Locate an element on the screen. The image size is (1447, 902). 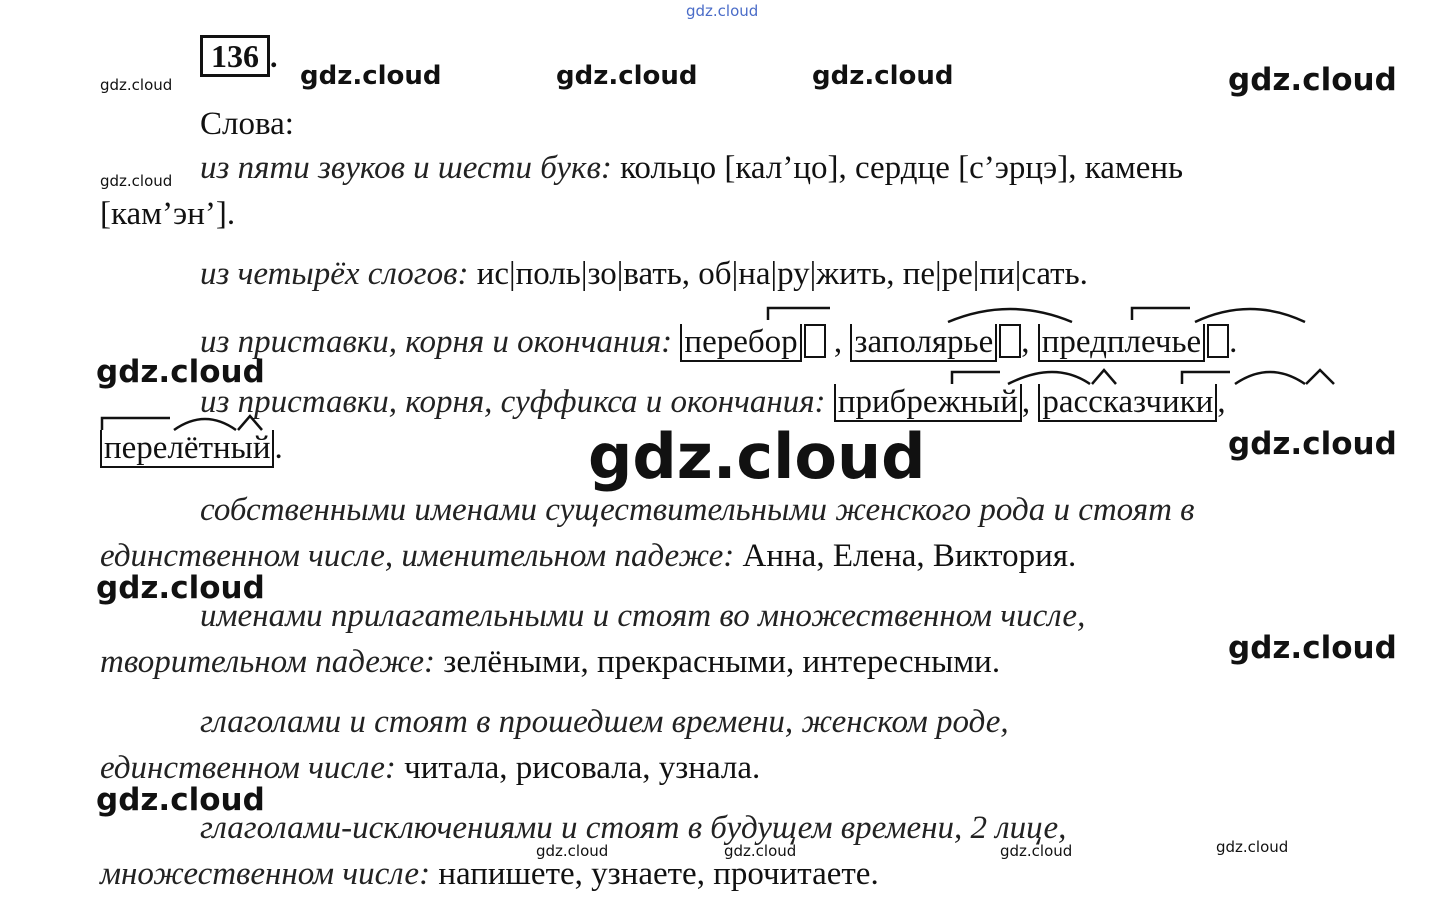
exercise-number-box: 136 is located at coordinates (235, 56).